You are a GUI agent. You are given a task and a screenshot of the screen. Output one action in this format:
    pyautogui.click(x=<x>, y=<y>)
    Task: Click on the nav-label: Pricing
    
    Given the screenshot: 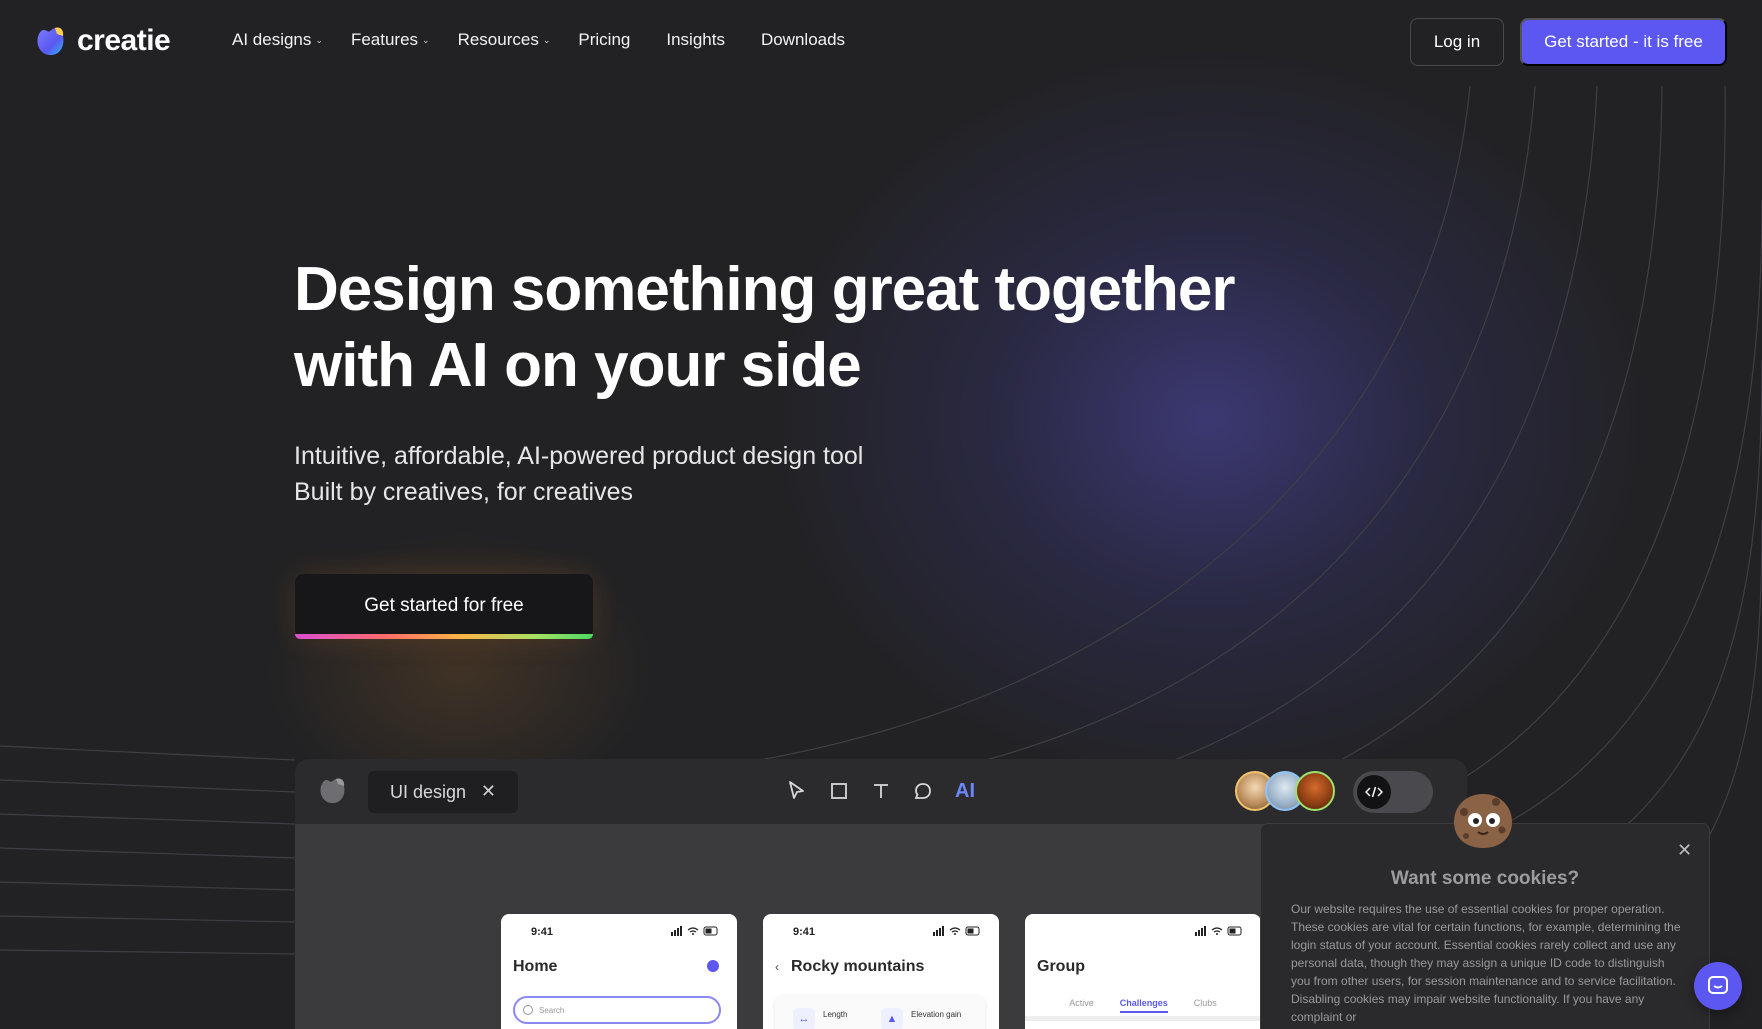 What is the action you would take?
    pyautogui.click(x=604, y=39)
    